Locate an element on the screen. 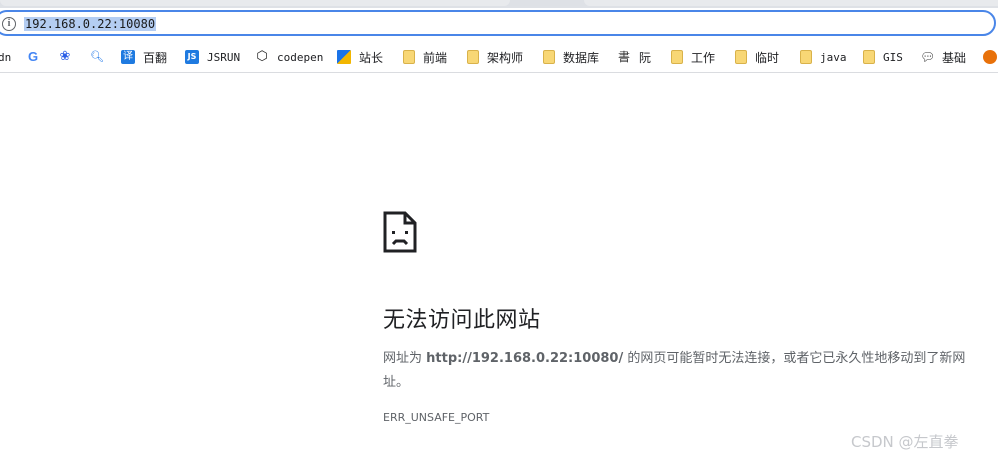 Image resolution: width=998 pixels, height=459 pixels. bookmark-label: 临时 is located at coordinates (767, 57).